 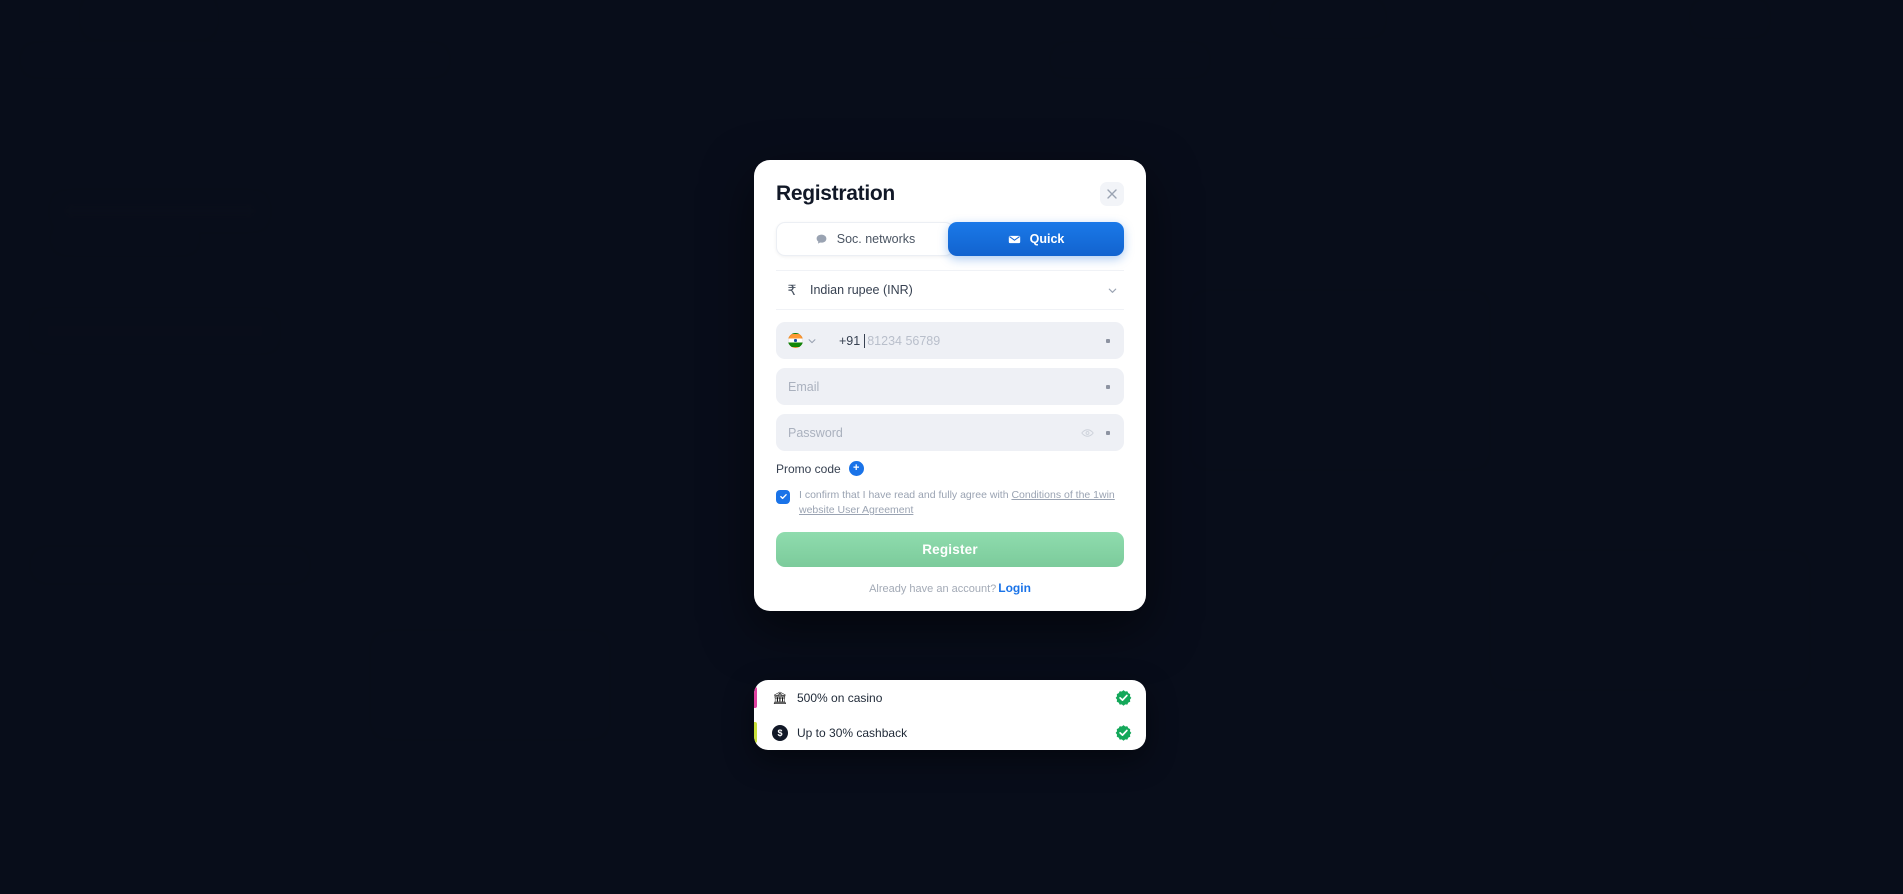 What do you see at coordinates (1014, 239) in the screenshot?
I see `envelope-icon` at bounding box center [1014, 239].